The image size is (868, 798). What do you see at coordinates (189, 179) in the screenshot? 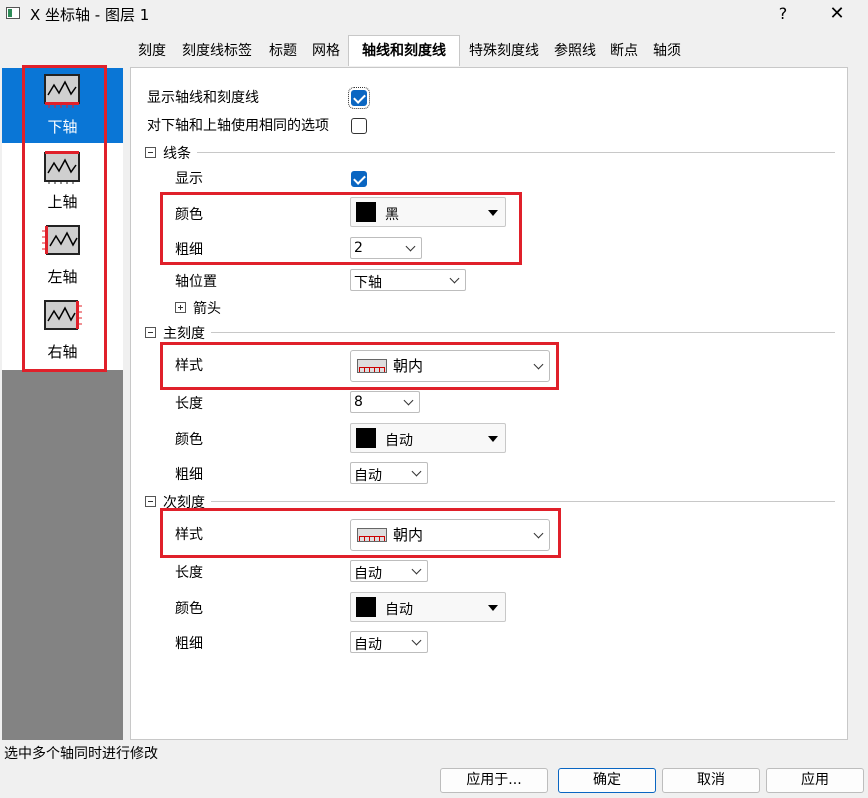
I see `line-show-label: 显示` at bounding box center [189, 179].